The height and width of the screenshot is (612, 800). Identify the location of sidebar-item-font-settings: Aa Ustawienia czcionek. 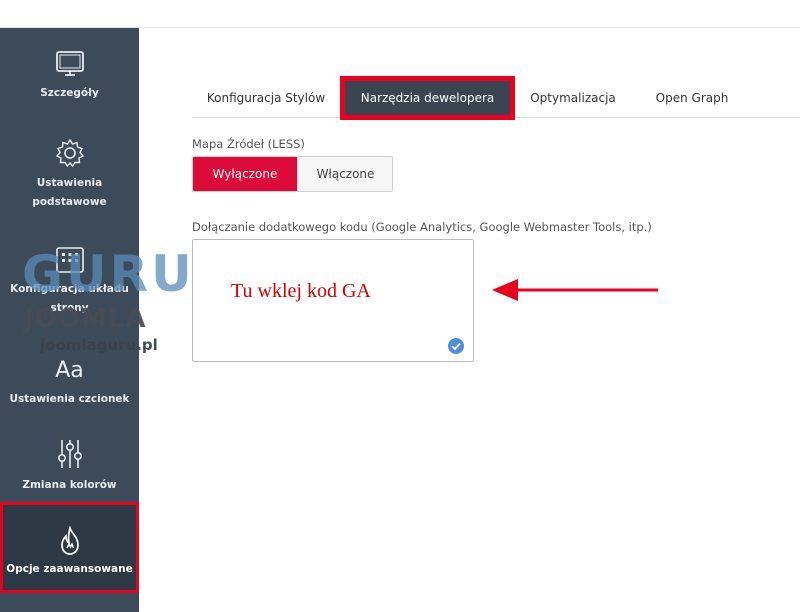
(69, 383).